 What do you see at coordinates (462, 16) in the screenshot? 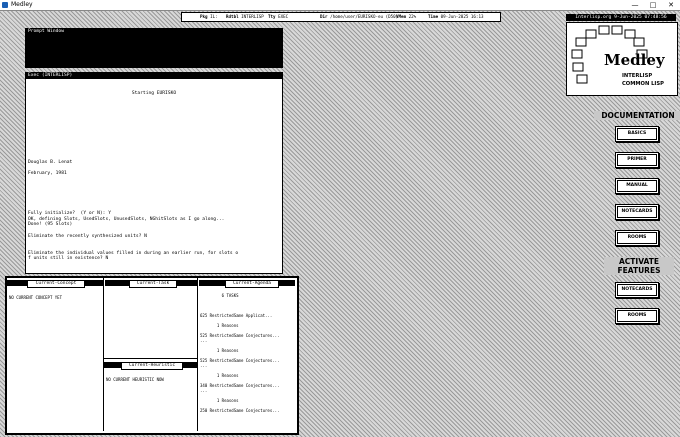
I see `time-value: 09-Jun-2025 16:13` at bounding box center [462, 16].